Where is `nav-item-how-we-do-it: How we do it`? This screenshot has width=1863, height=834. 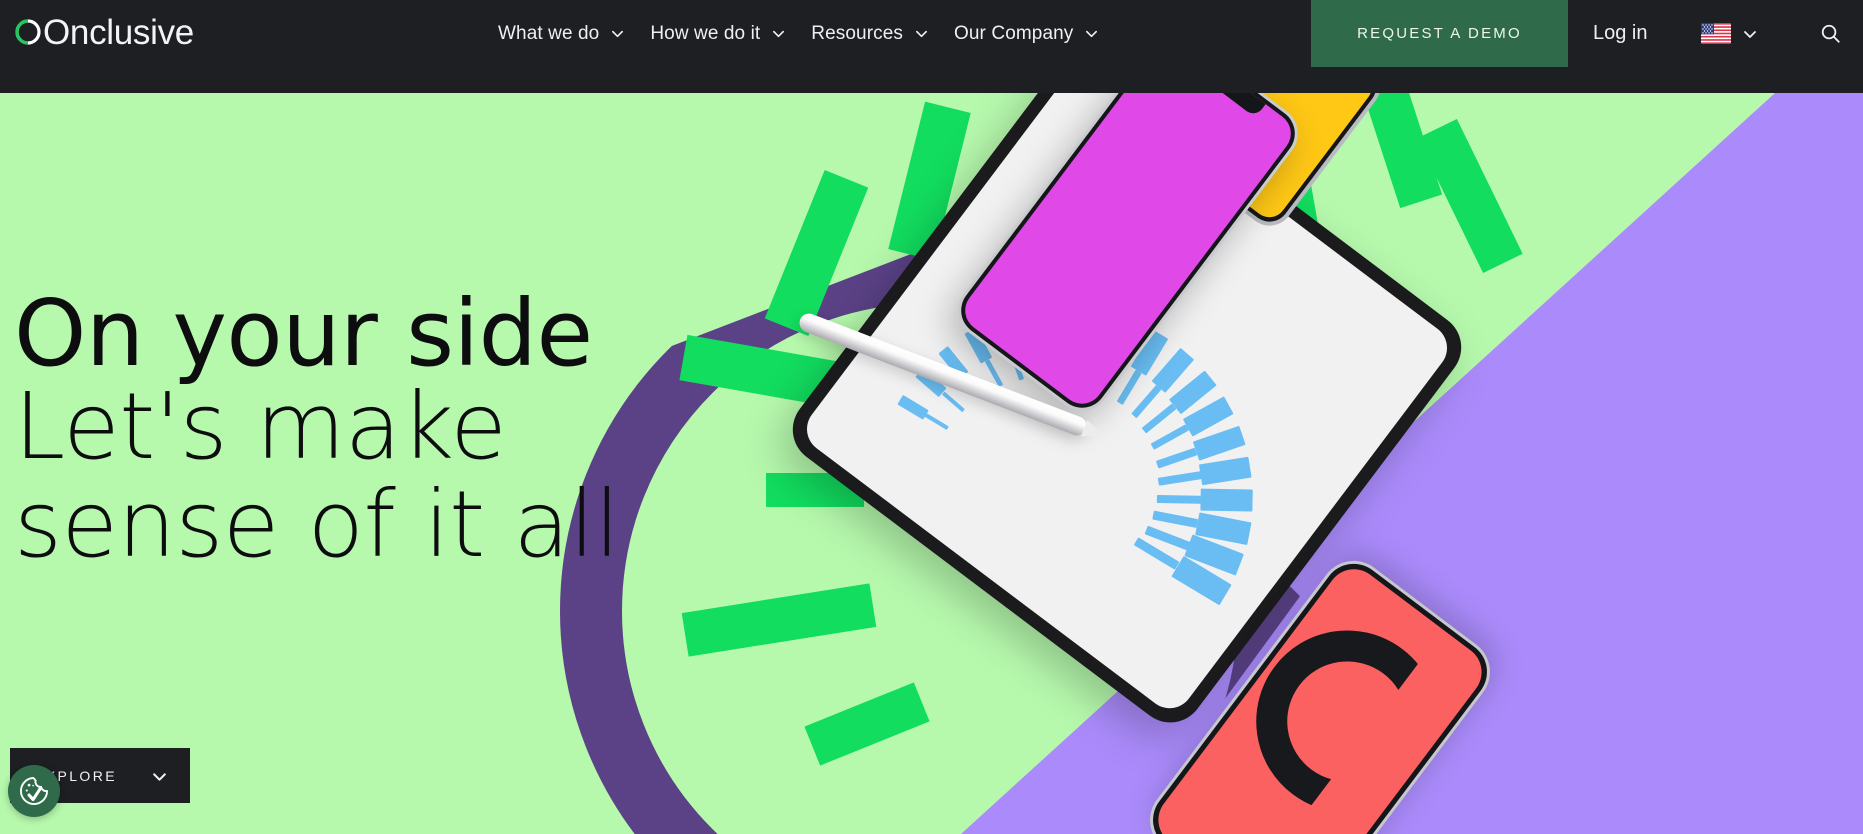 nav-item-how-we-do-it: How we do it is located at coordinates (724, 33).